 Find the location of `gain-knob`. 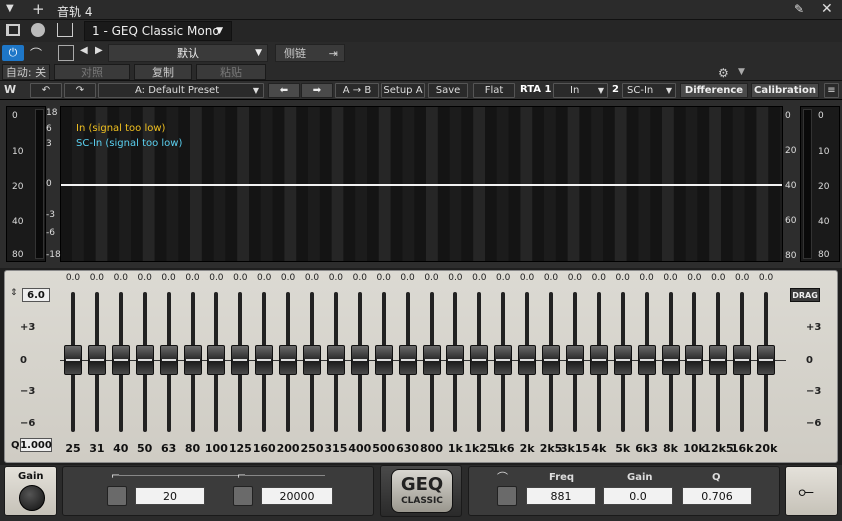

gain-knob is located at coordinates (32, 498).